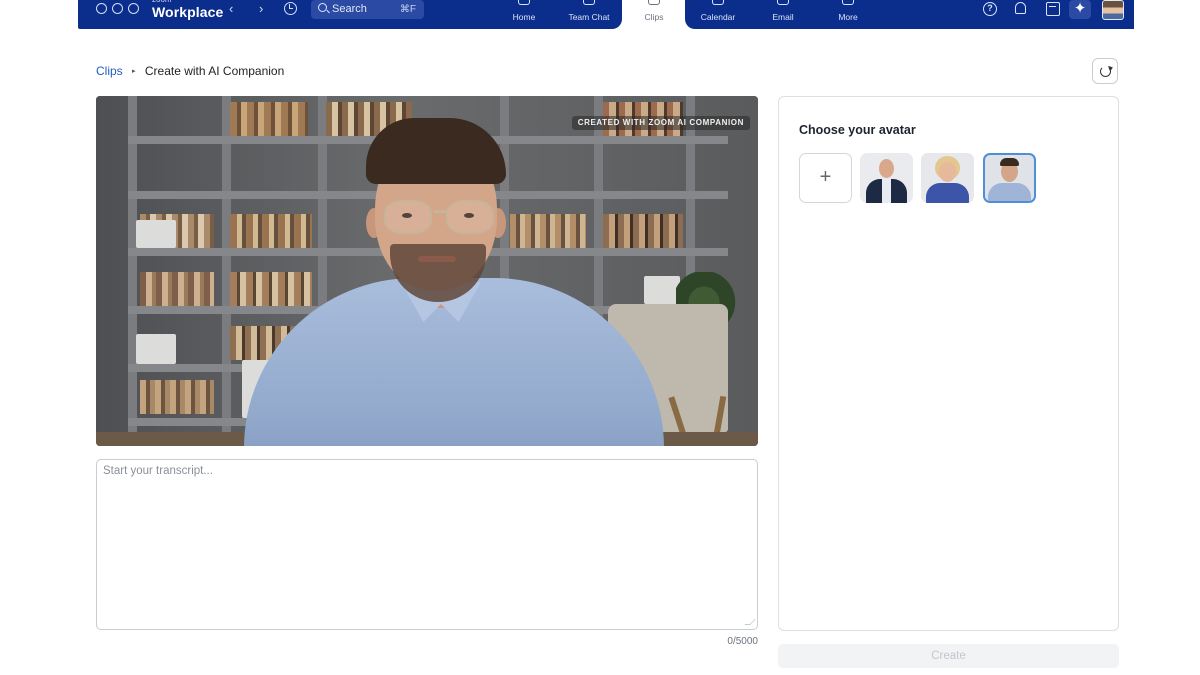 This screenshot has height=675, width=1200. I want to click on nav-more: More, so click(848, 14).